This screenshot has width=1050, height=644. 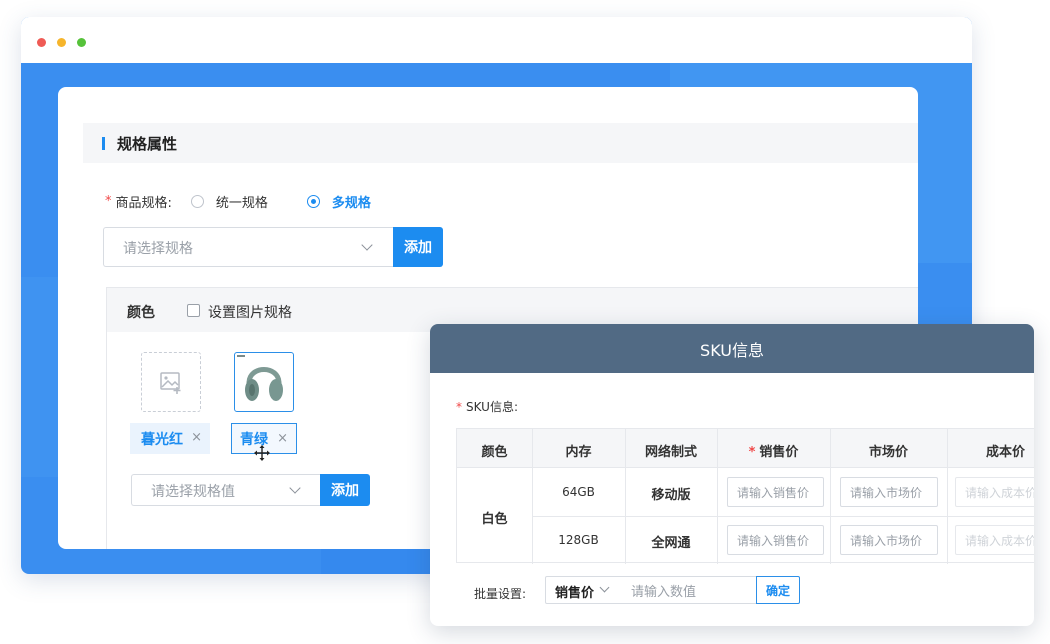 I want to click on section-title: 规格属性, so click(x=147, y=144).